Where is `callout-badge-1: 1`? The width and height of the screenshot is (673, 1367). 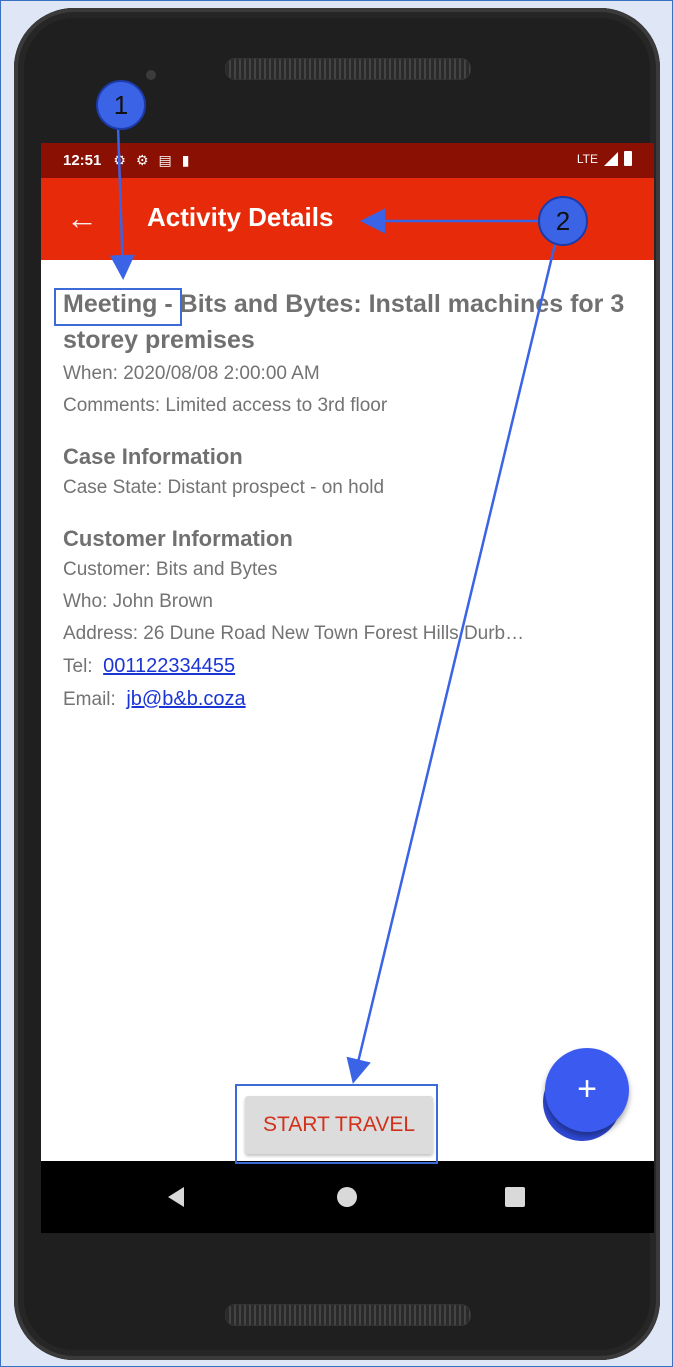
callout-badge-1: 1 is located at coordinates (121, 105).